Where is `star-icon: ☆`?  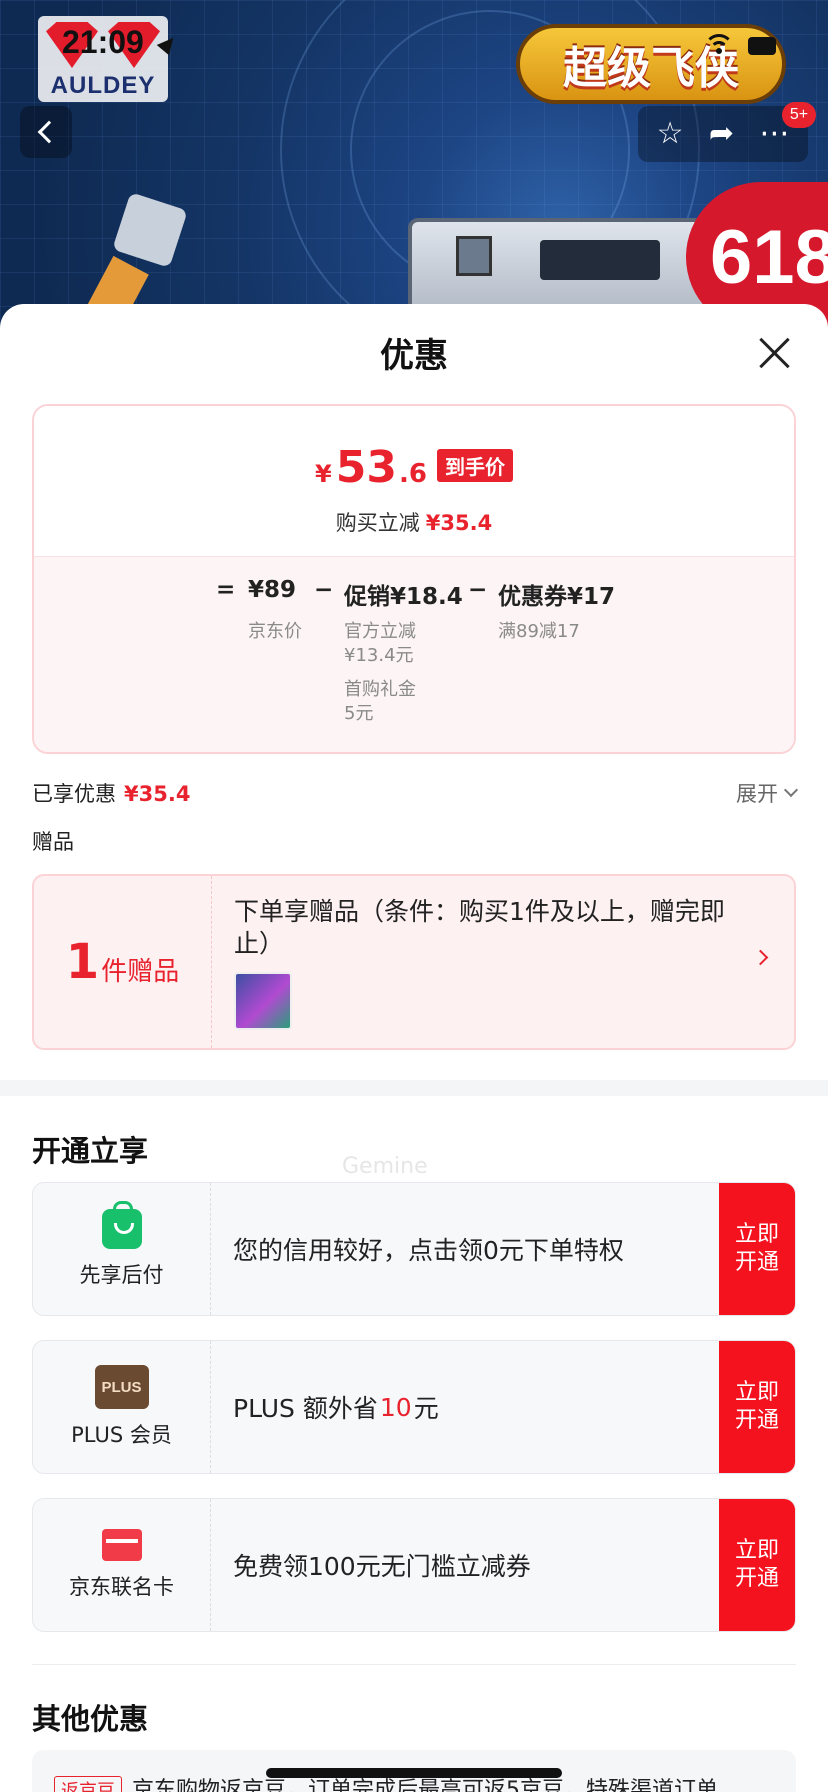
star-icon: ☆ is located at coordinates (670, 134).